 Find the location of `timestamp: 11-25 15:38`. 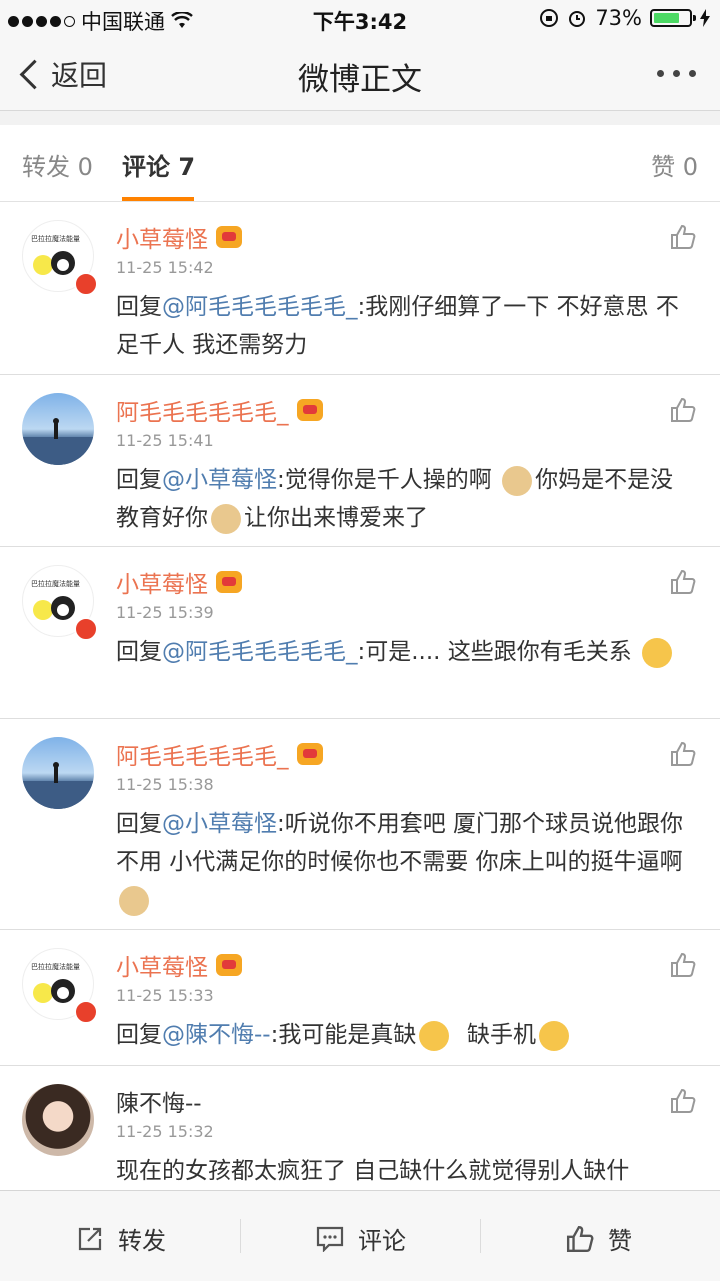

timestamp: 11-25 15:38 is located at coordinates (165, 784).